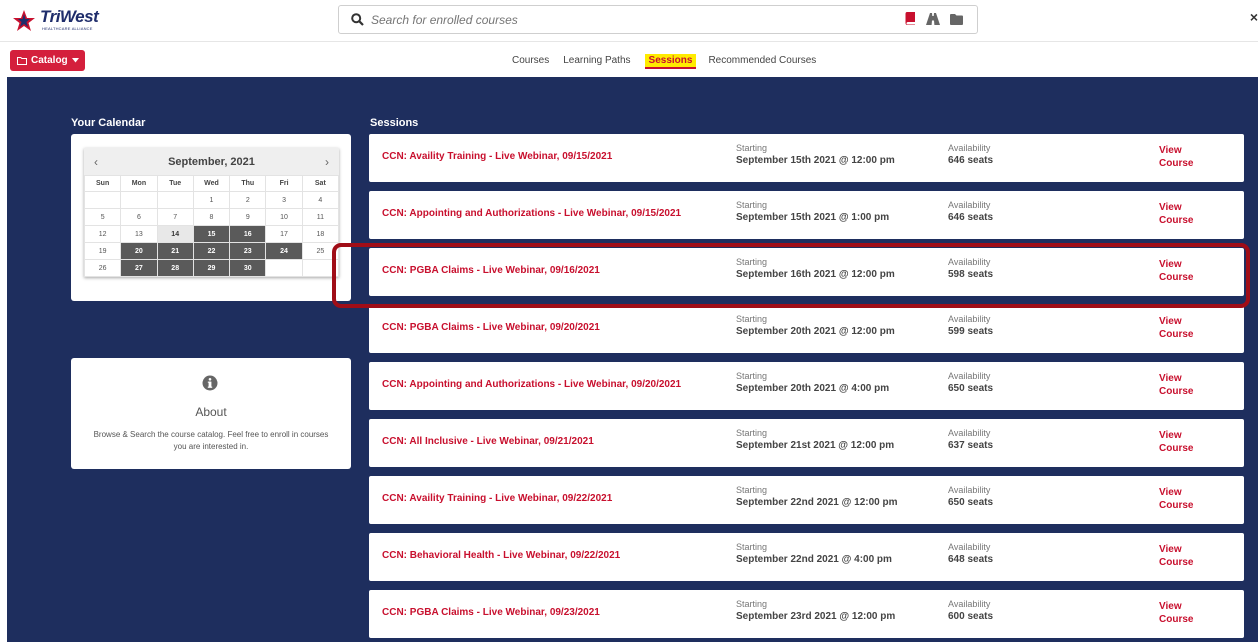  What do you see at coordinates (47, 60) in the screenshot?
I see `catalog-button: Catalog` at bounding box center [47, 60].